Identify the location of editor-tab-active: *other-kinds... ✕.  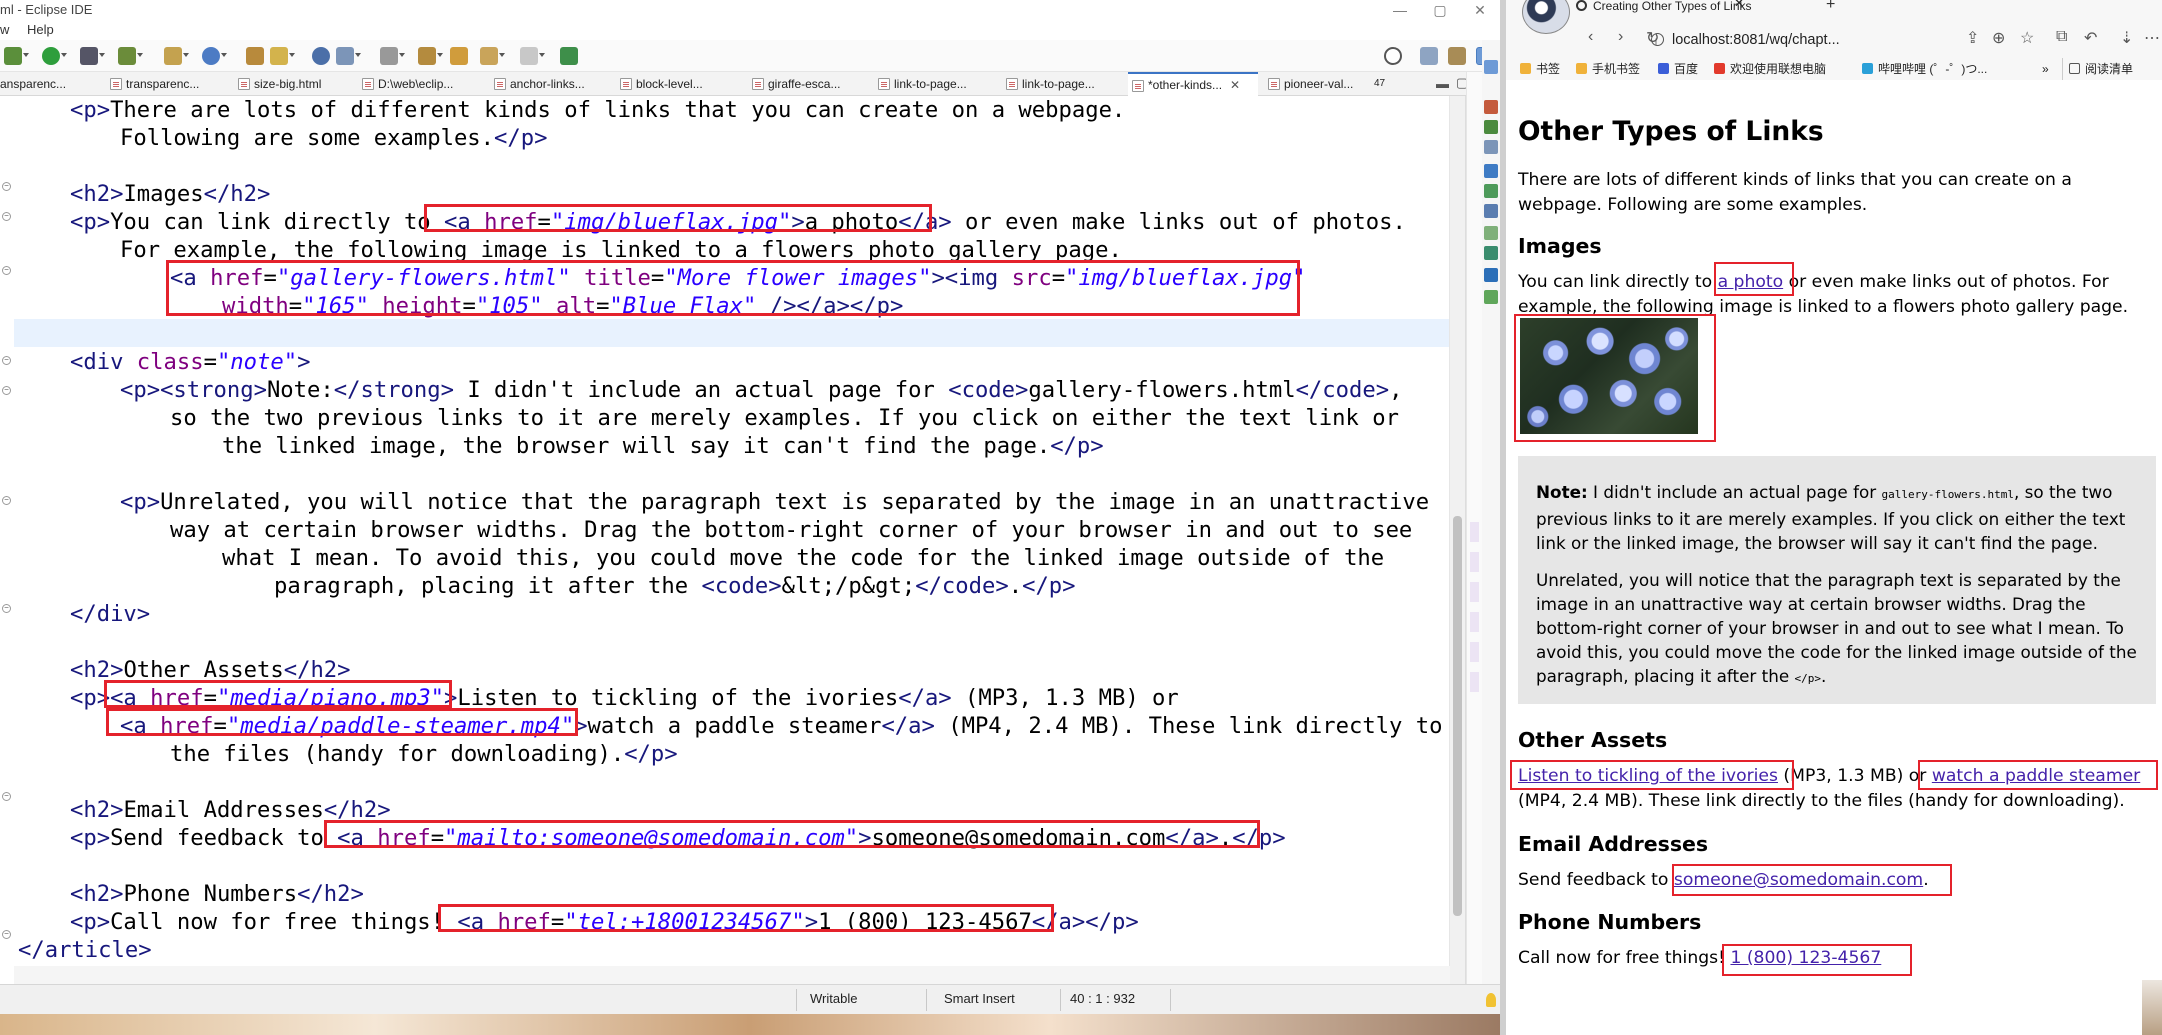
(1193, 84).